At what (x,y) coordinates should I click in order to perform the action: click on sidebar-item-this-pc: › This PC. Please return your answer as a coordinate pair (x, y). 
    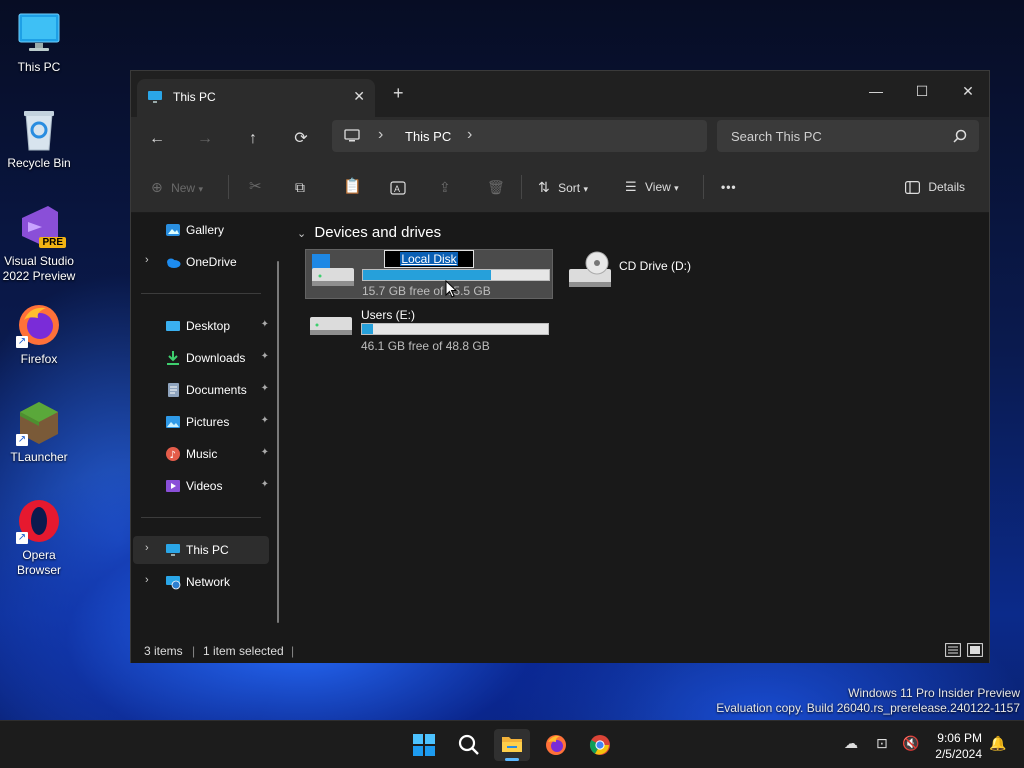
    Looking at the image, I should click on (201, 550).